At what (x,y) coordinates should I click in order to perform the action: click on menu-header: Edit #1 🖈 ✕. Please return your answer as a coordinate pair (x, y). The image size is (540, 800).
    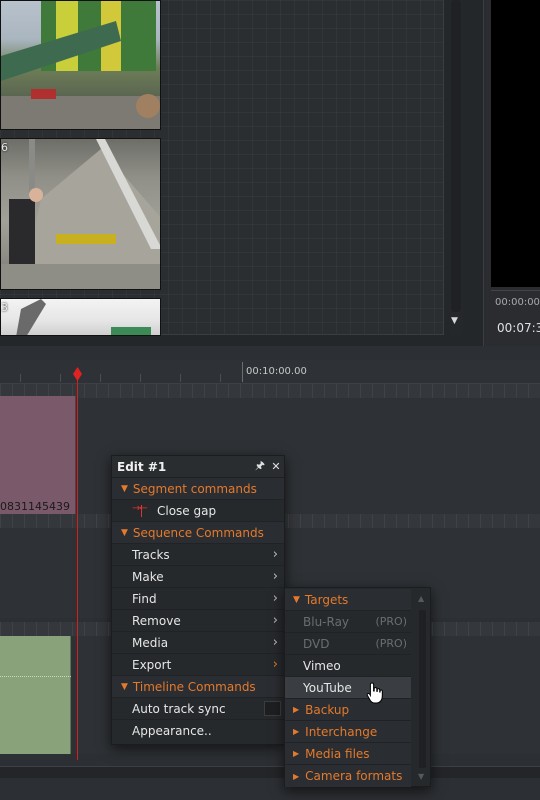
    Looking at the image, I should click on (198, 467).